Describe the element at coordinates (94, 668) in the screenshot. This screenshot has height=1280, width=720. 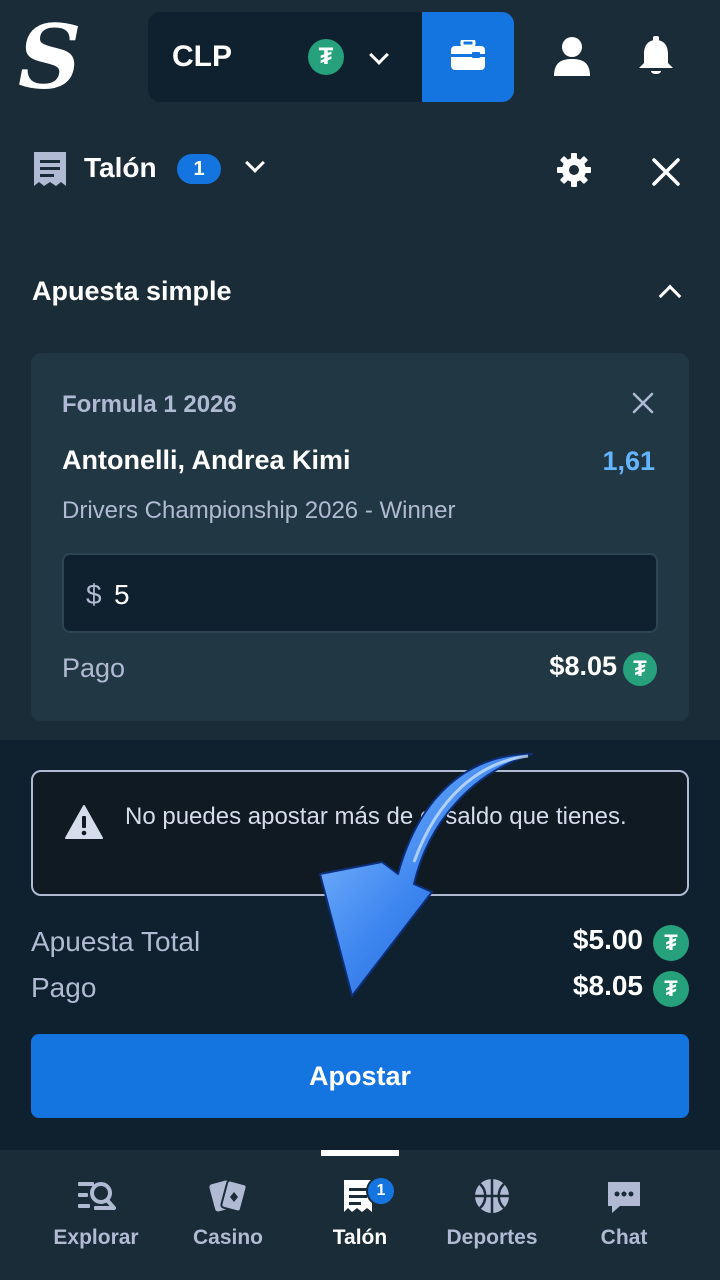
I see `payout-label: Pago` at that location.